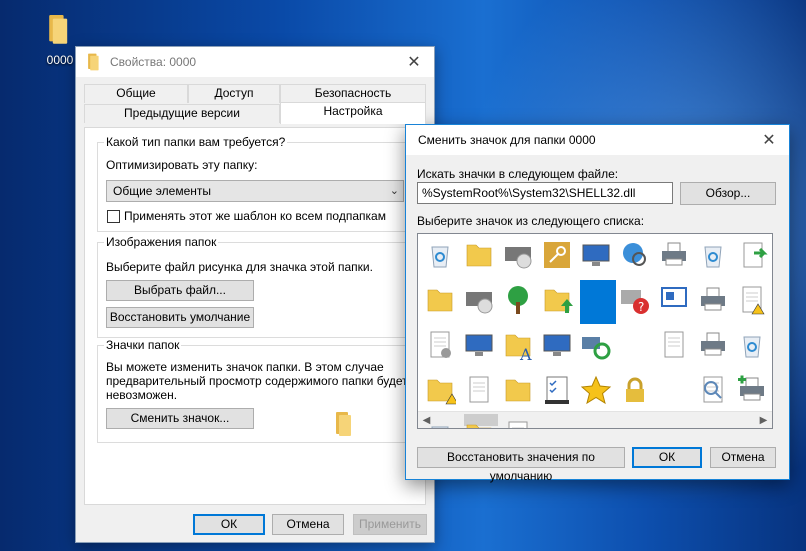 The width and height of the screenshot is (806, 551). What do you see at coordinates (153, 62) in the screenshot?
I see `window-title: Свойства: 0000` at bounding box center [153, 62].